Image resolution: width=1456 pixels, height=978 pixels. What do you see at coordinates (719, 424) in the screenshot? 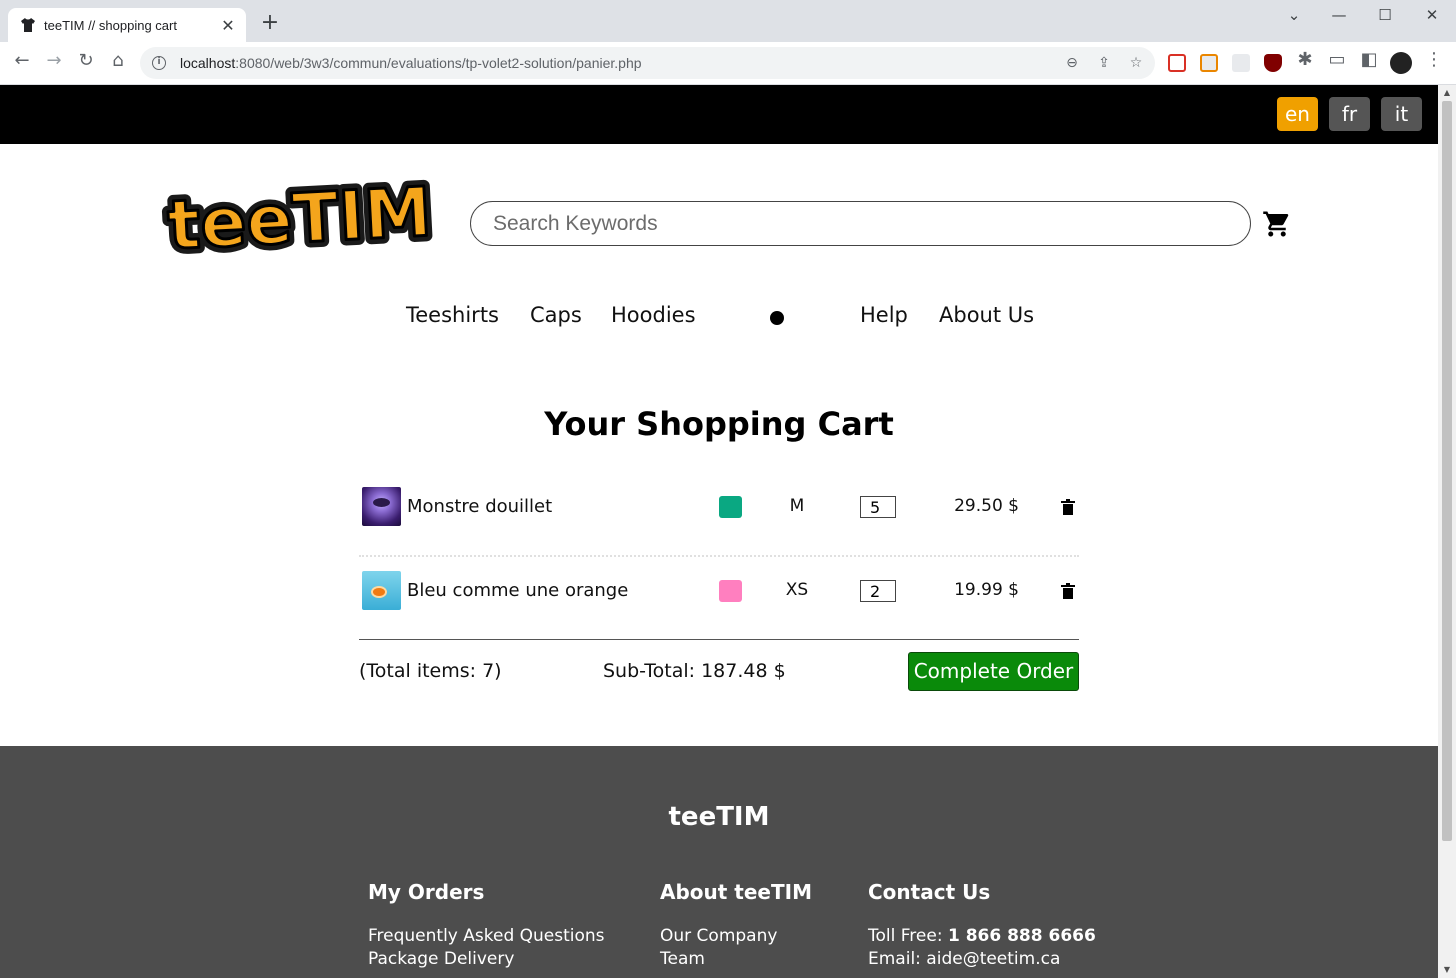
I see `page-title: Your Shopping Cart` at bounding box center [719, 424].